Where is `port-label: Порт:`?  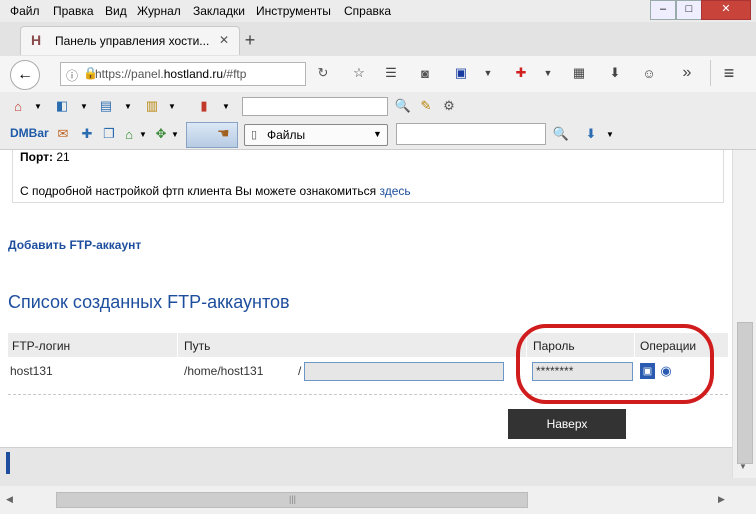 port-label: Порт: is located at coordinates (36, 157).